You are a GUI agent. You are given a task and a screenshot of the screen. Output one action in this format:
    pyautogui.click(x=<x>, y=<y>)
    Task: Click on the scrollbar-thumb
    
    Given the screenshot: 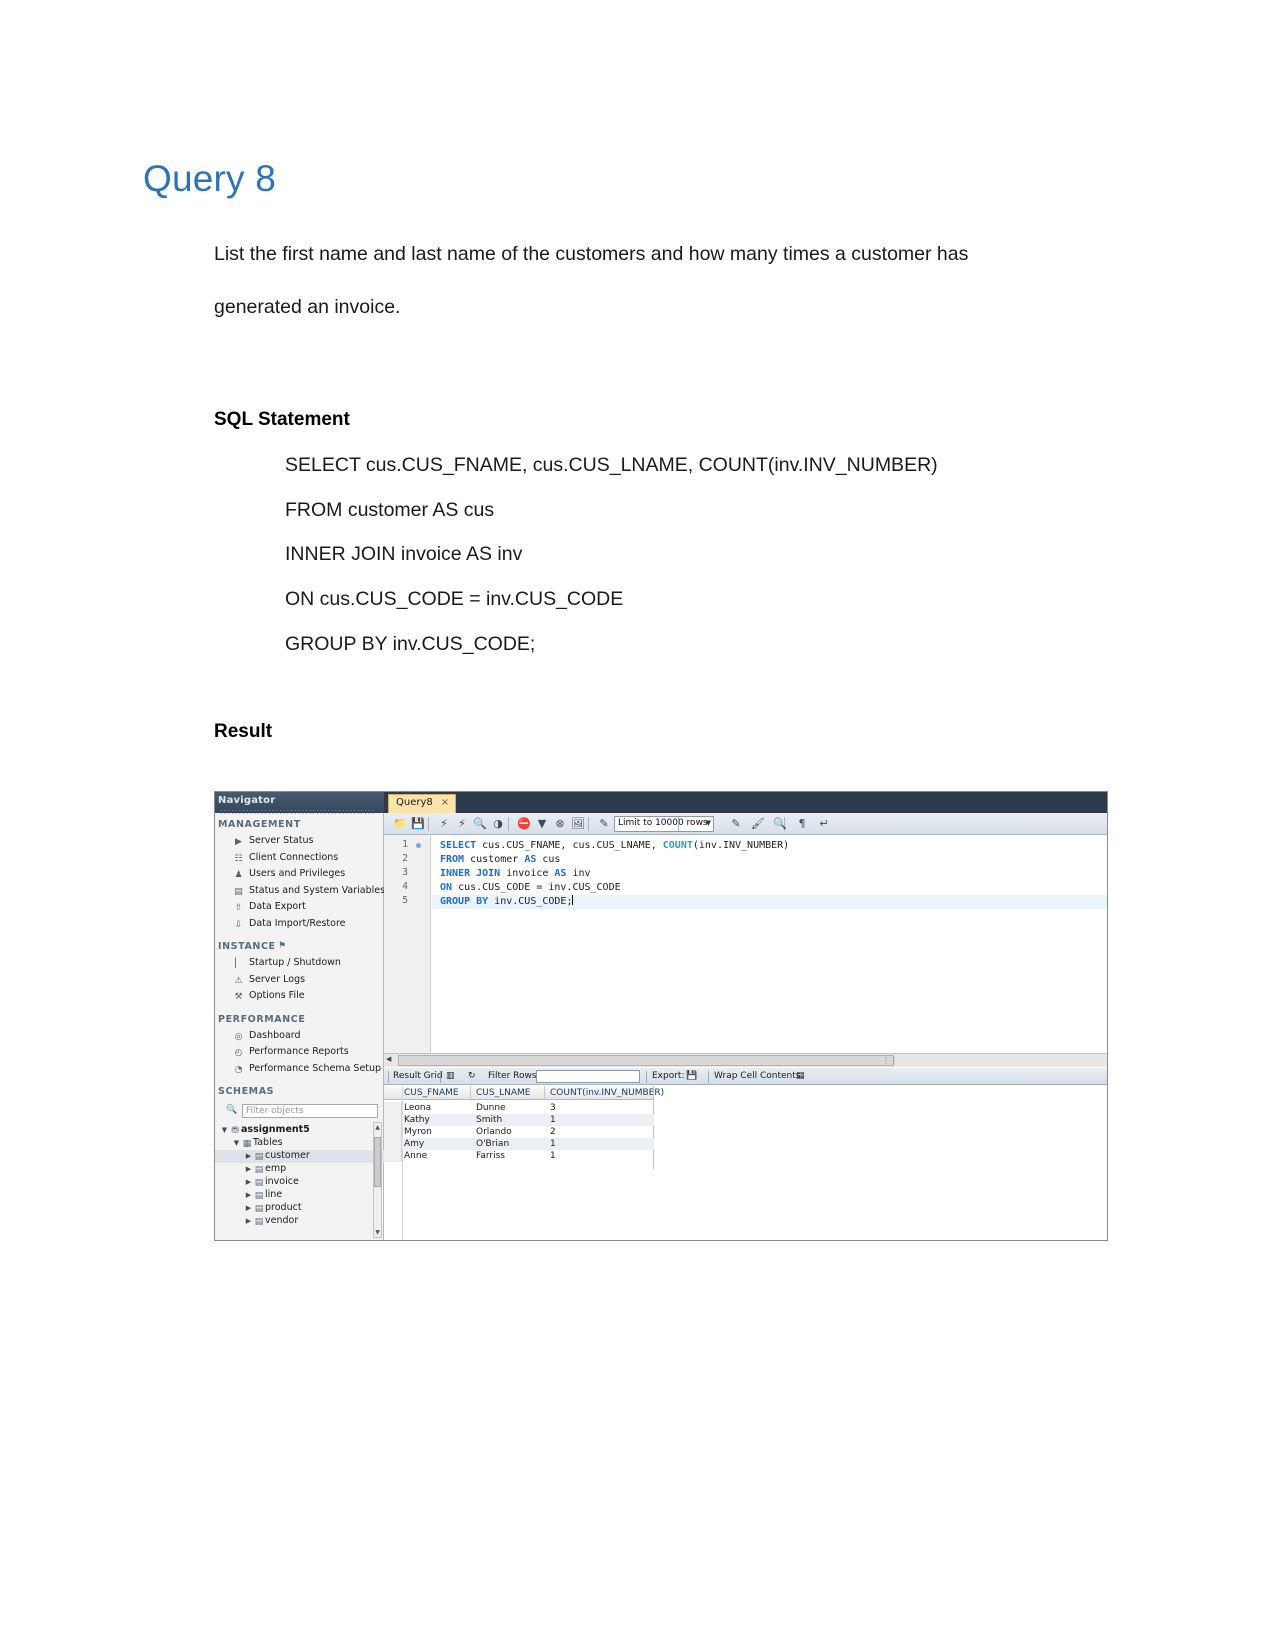 What is the action you would take?
    pyautogui.click(x=377, y=1162)
    